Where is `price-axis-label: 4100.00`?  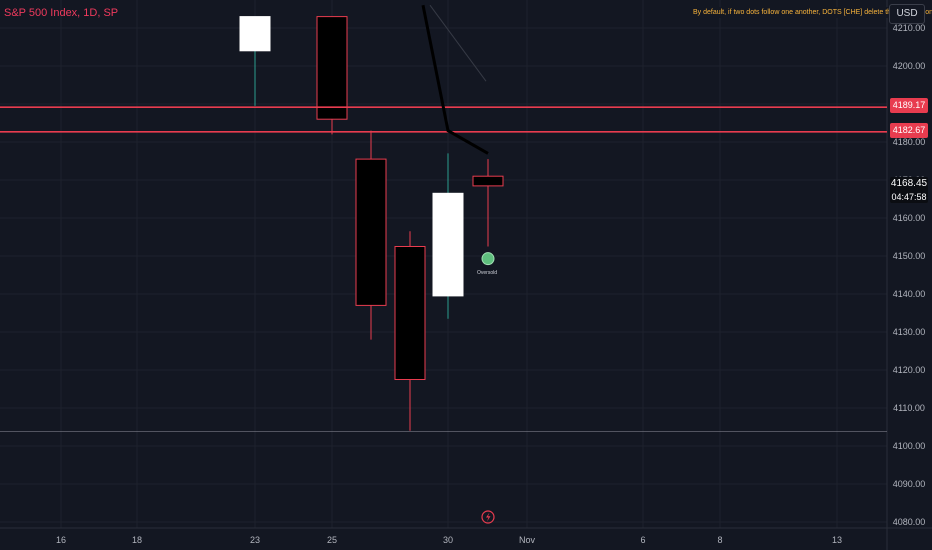
price-axis-label: 4100.00 is located at coordinates (909, 446).